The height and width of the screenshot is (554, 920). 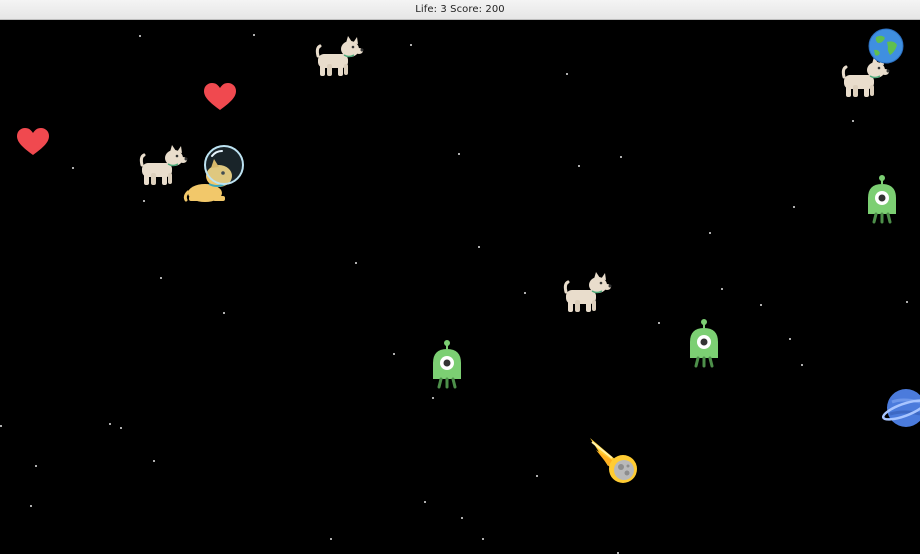 I want to click on window-title: Life: 3 Score: 200, so click(x=460, y=9).